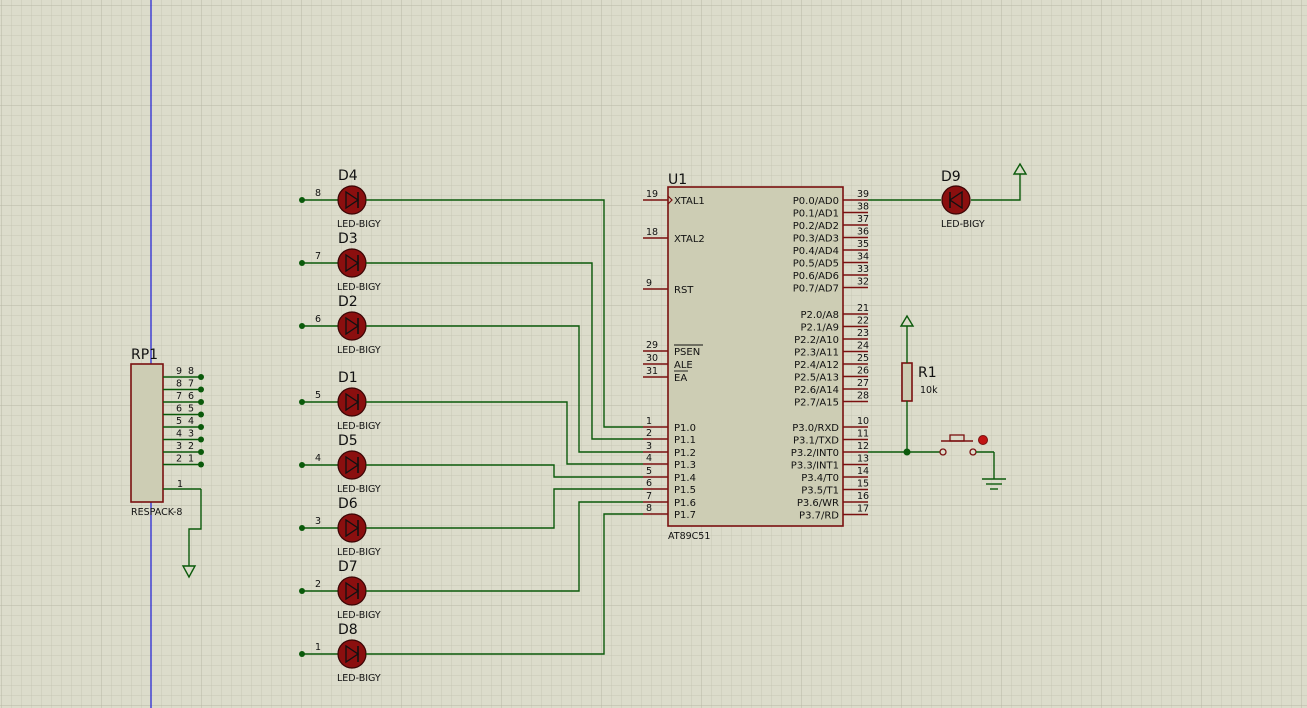  What do you see at coordinates (685, 478) in the screenshot?
I see `pin-name: P1.4` at bounding box center [685, 478].